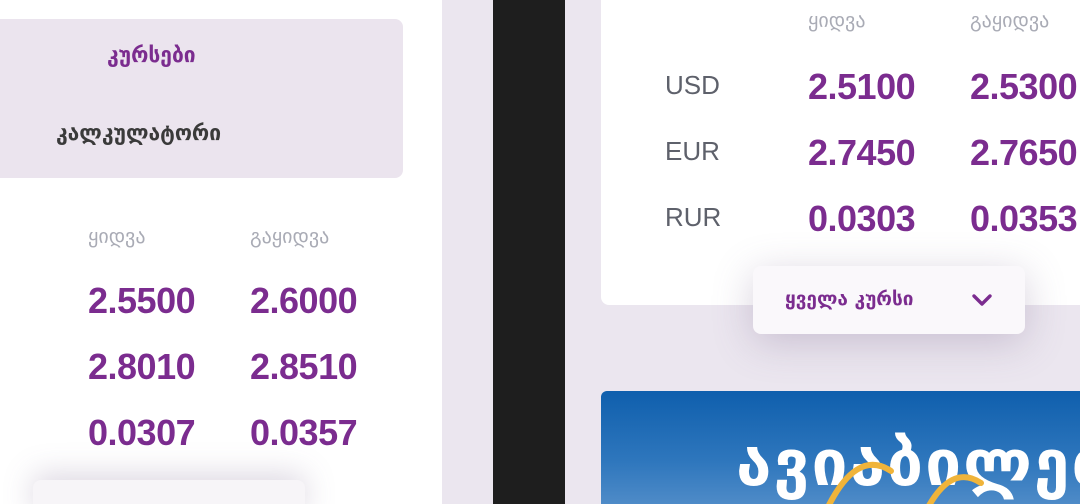  Describe the element at coordinates (142, 300) in the screenshot. I see `buy-rate-value: 2.5500` at that location.